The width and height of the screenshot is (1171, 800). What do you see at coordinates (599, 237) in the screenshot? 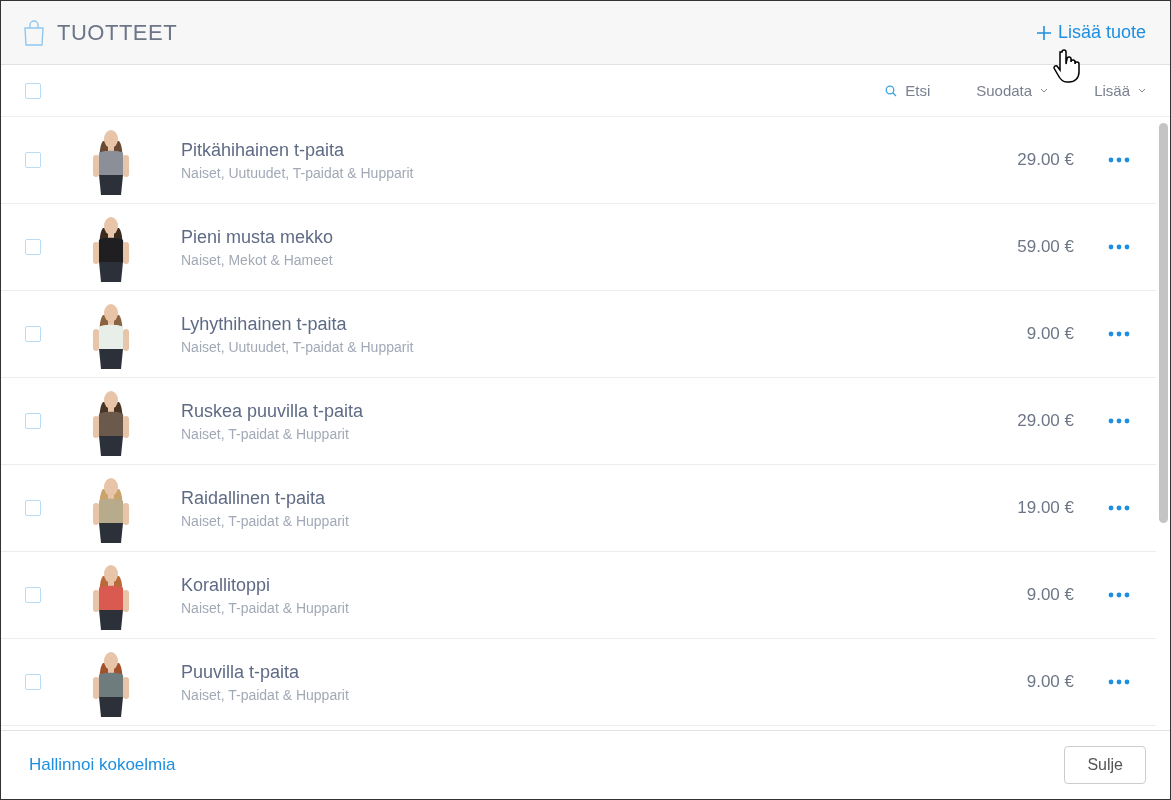
I see `product-name: Pieni musta mekko` at bounding box center [599, 237].